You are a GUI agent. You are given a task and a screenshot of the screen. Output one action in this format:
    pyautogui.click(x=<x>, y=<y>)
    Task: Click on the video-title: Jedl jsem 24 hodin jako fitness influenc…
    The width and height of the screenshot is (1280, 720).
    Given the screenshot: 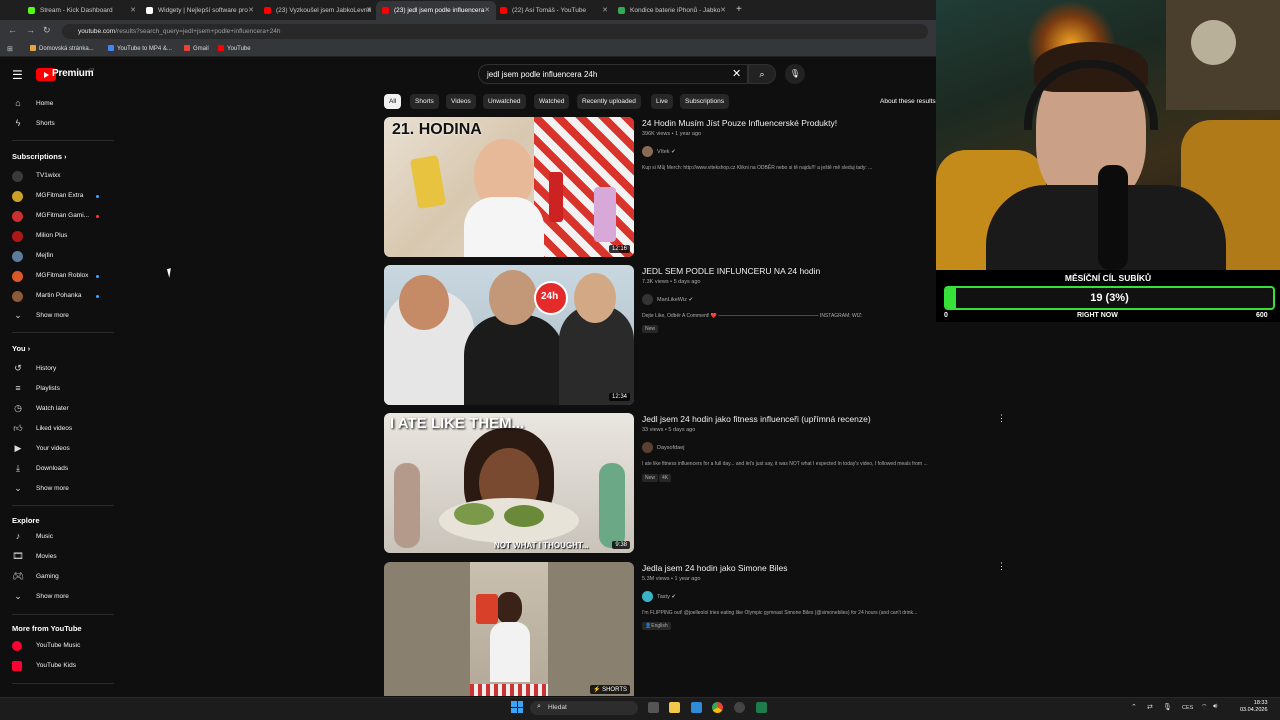 What is the action you would take?
    pyautogui.click(x=756, y=419)
    